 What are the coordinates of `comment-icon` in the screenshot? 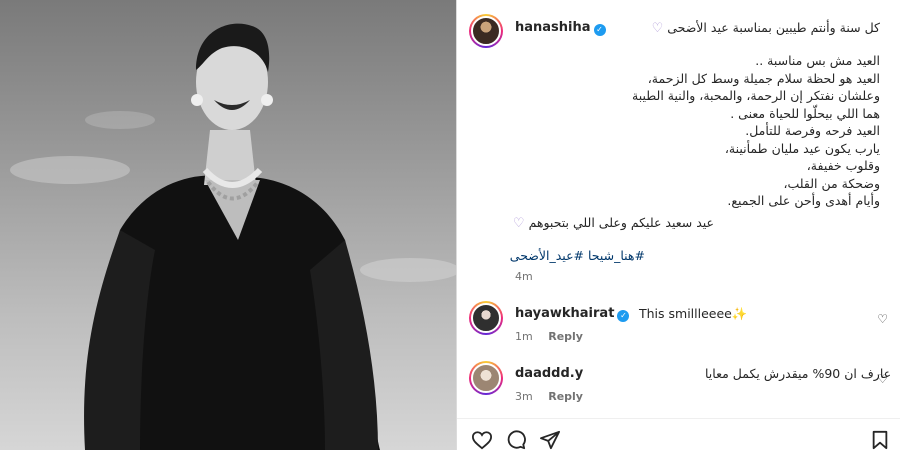 It's located at (516, 440).